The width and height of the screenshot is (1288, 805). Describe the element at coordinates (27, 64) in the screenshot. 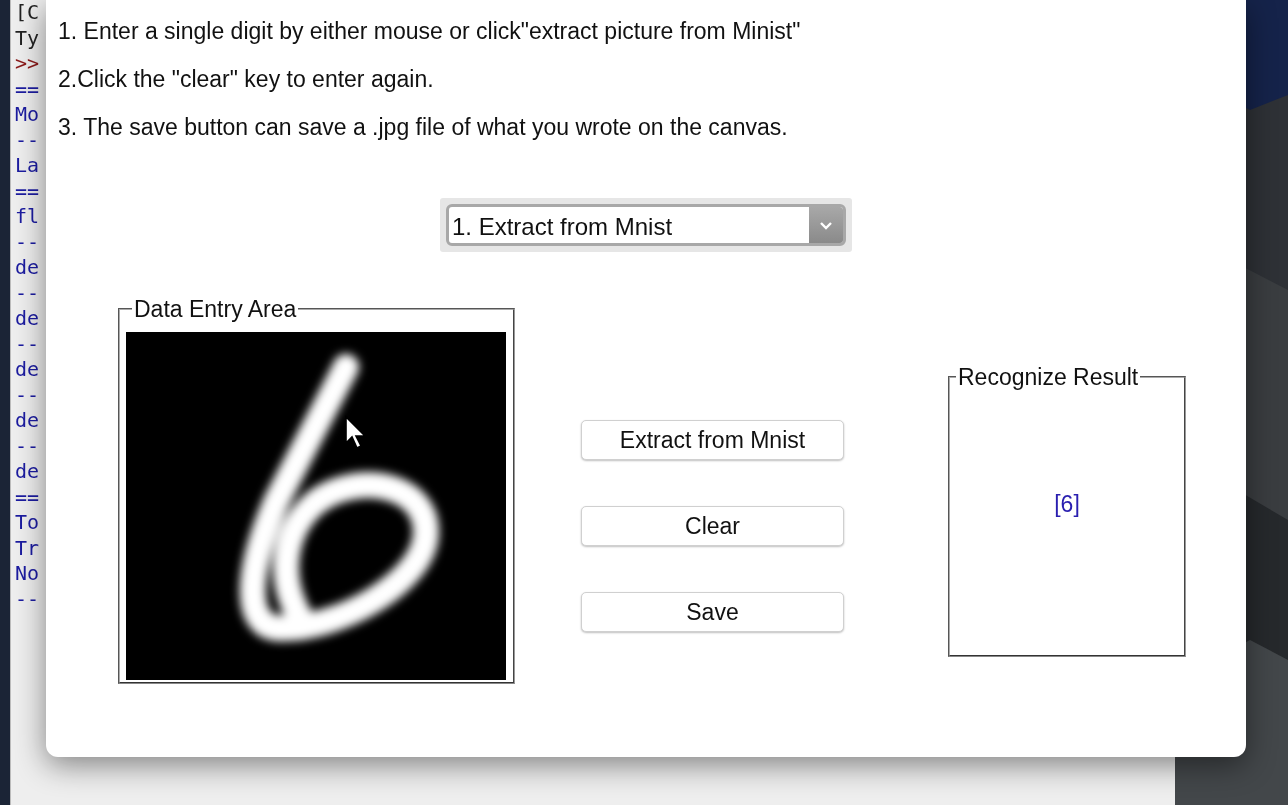

I see `terminal-text: >>` at that location.